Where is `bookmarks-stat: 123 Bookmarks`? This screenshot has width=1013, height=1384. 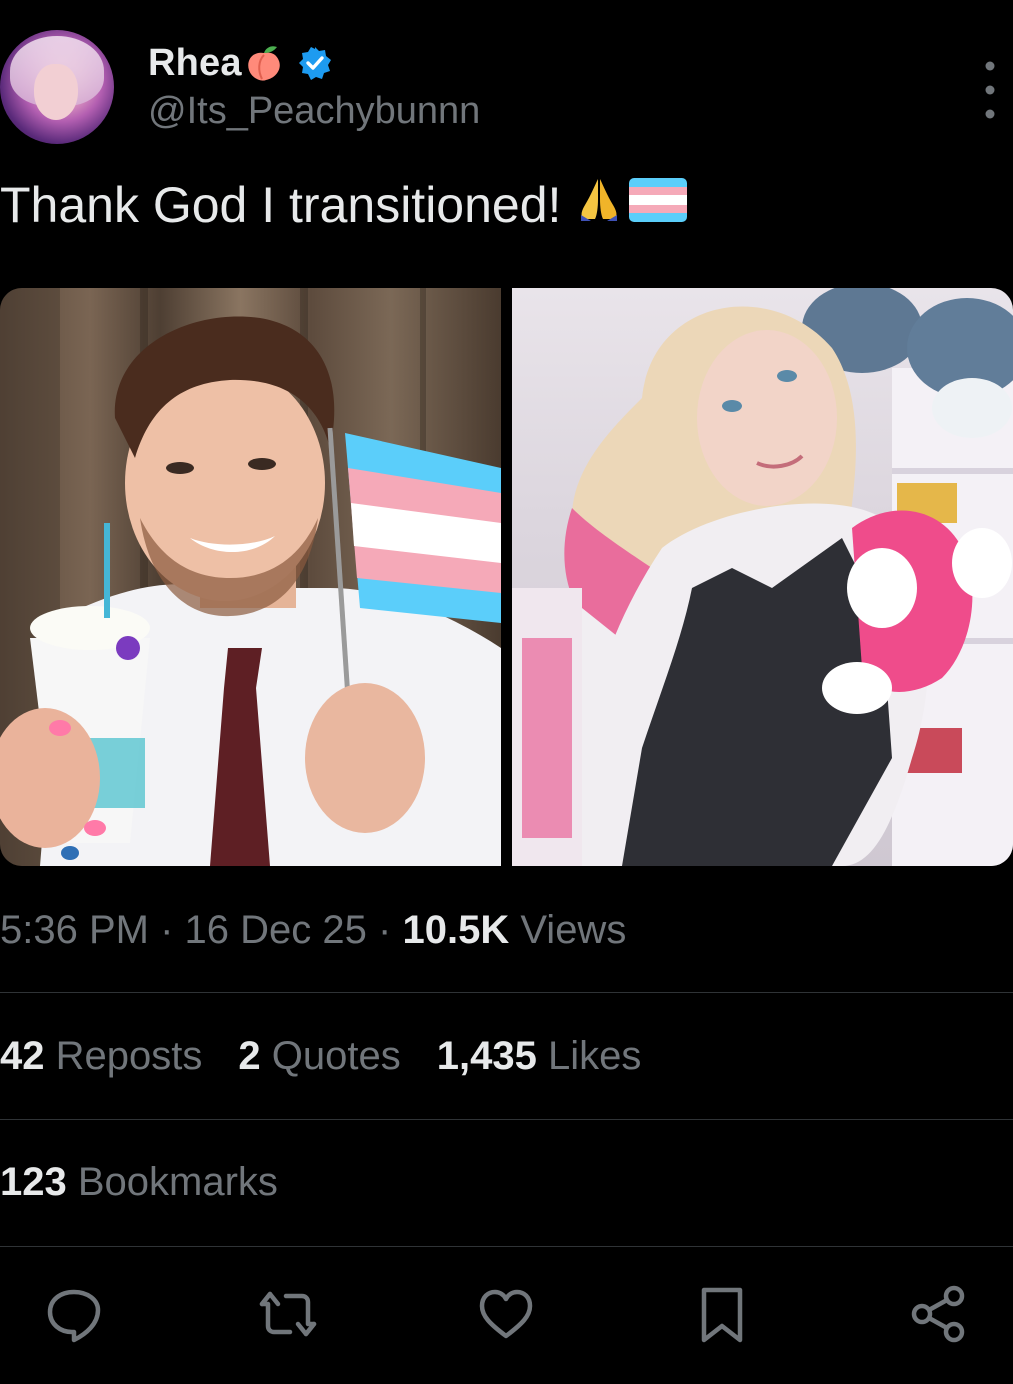 bookmarks-stat: 123 Bookmarks is located at coordinates (139, 1182).